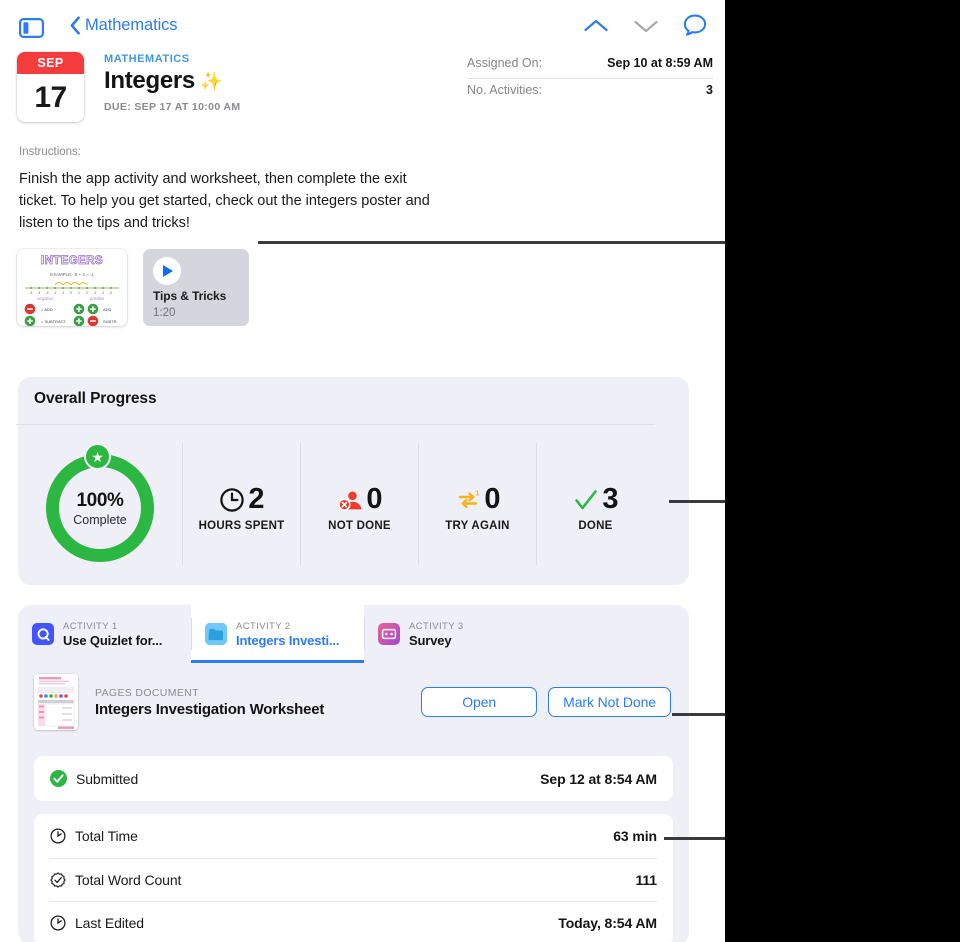 The height and width of the screenshot is (942, 960). I want to click on svg-text: SUBTR, so click(110, 321).